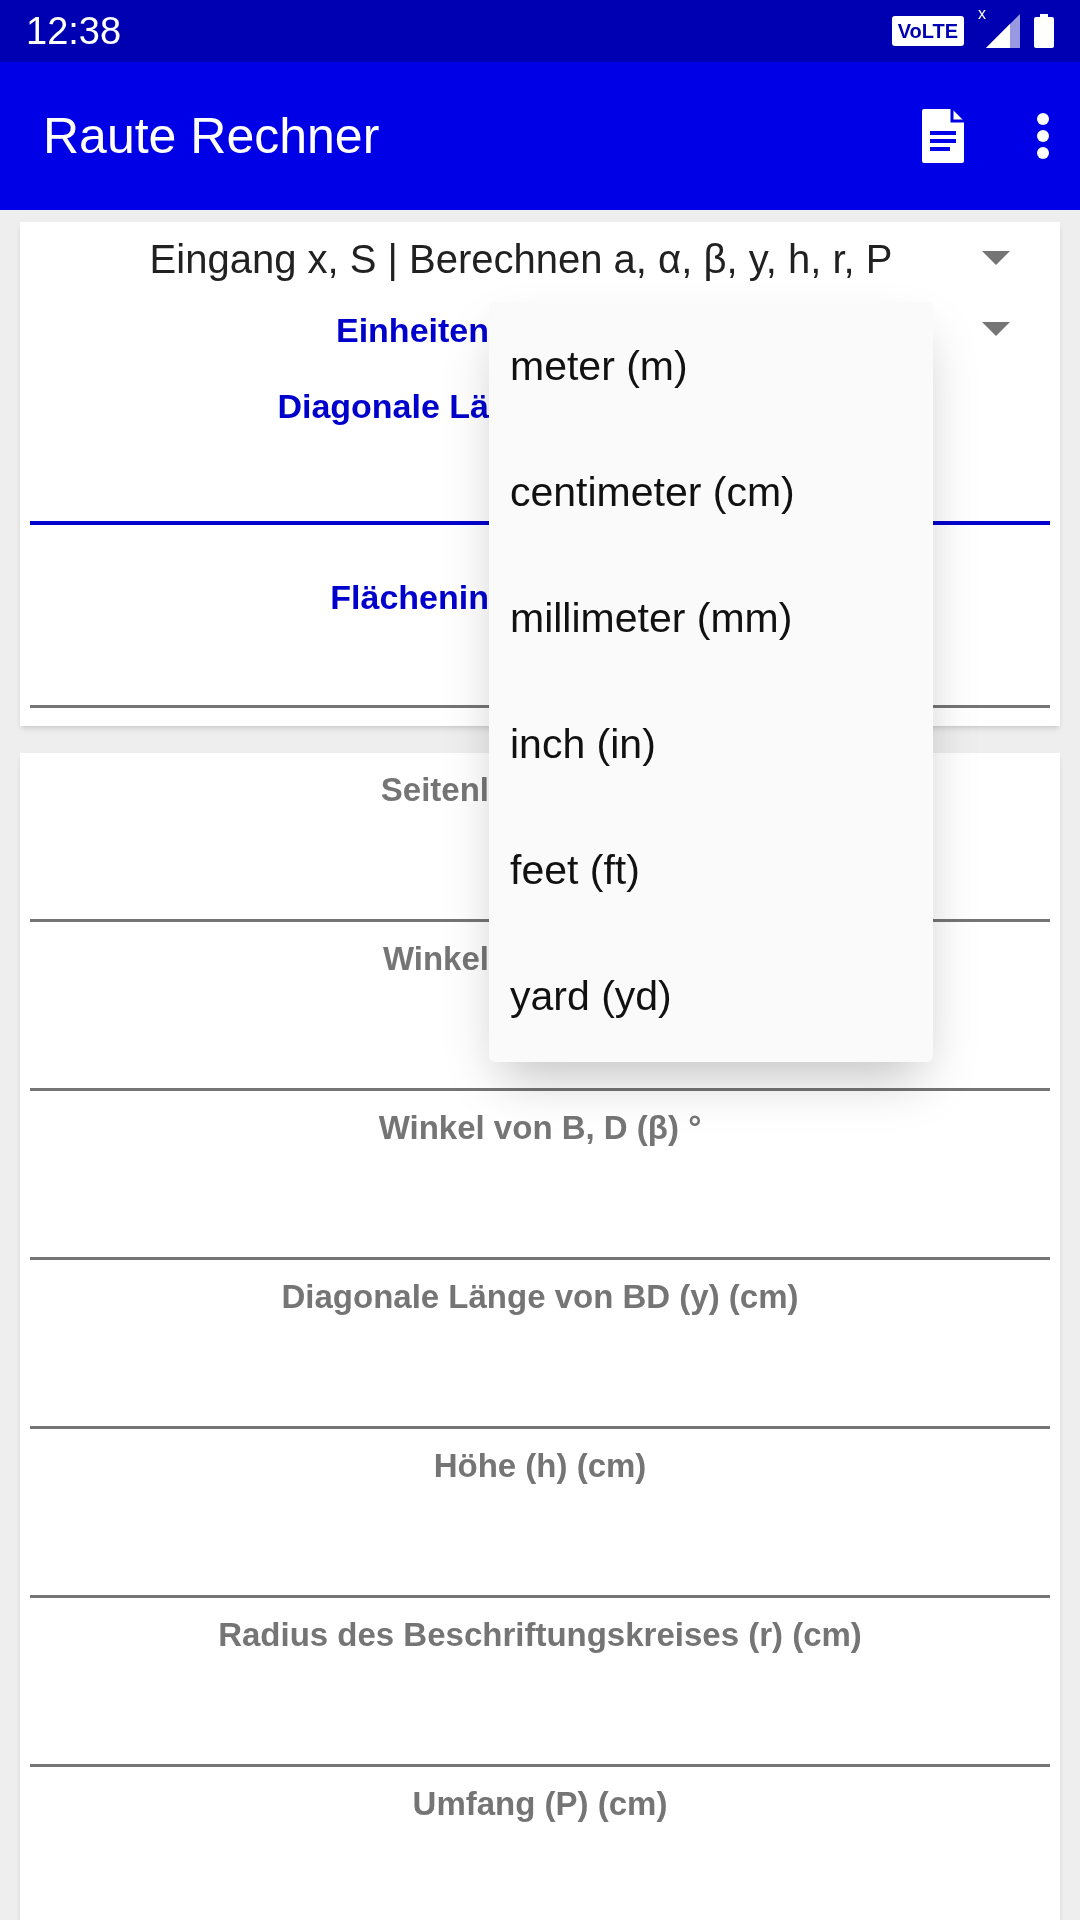  I want to click on field-label: Diagonale Länge von BD (y) (cm), so click(540, 1297).